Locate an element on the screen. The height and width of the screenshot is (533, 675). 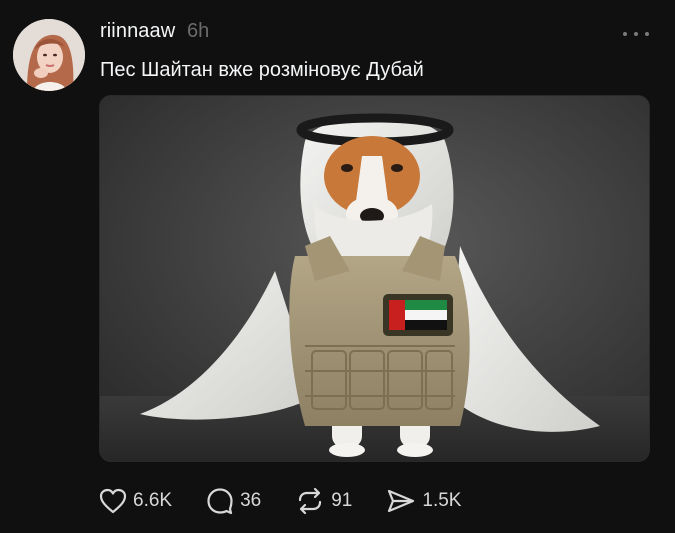
username: riinnaaw is located at coordinates (137, 31).